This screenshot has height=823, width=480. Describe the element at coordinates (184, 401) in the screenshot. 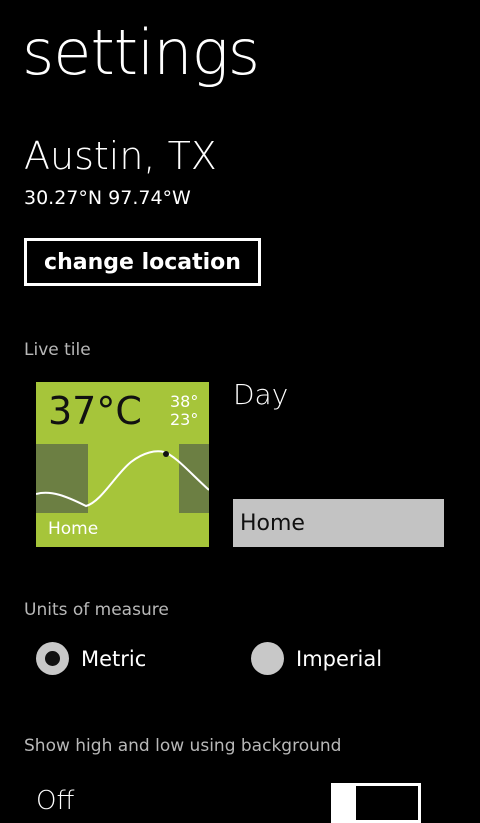

I see `tile-high-temperature: 38°` at that location.